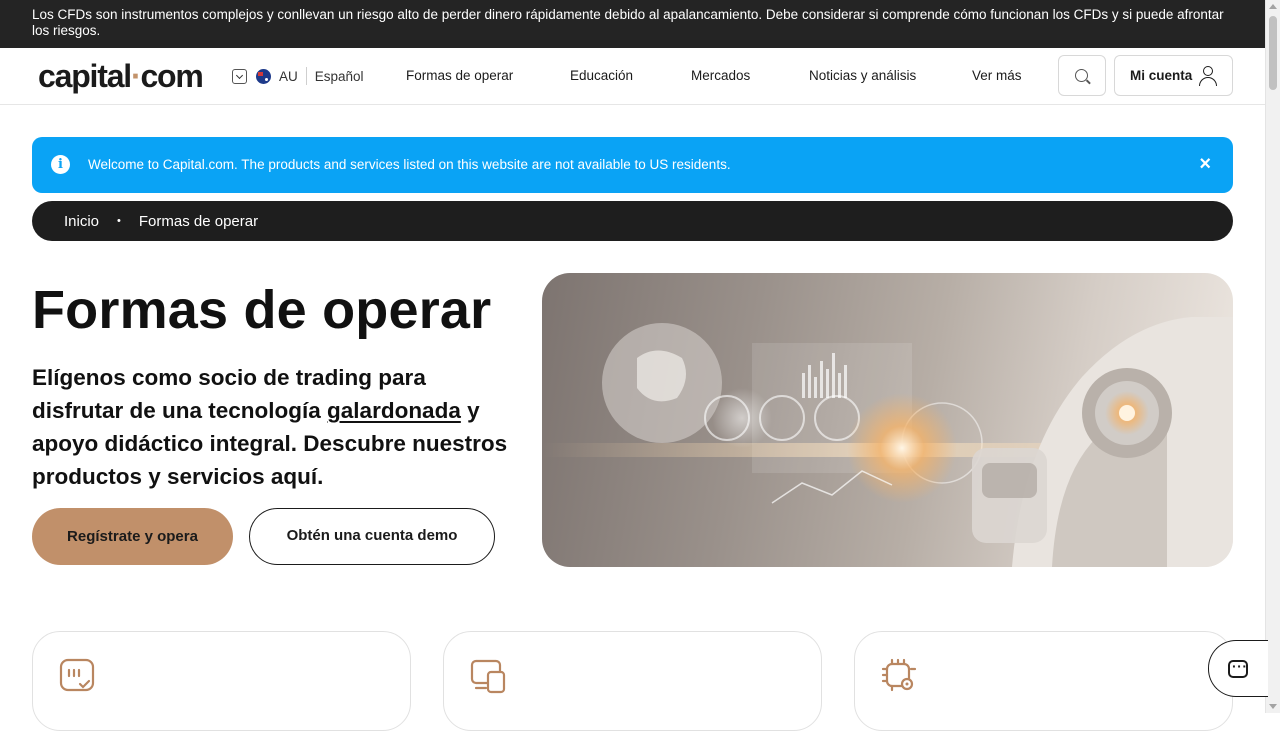  I want to click on nav-formas-de-operar: Formas de operar, so click(459, 75).